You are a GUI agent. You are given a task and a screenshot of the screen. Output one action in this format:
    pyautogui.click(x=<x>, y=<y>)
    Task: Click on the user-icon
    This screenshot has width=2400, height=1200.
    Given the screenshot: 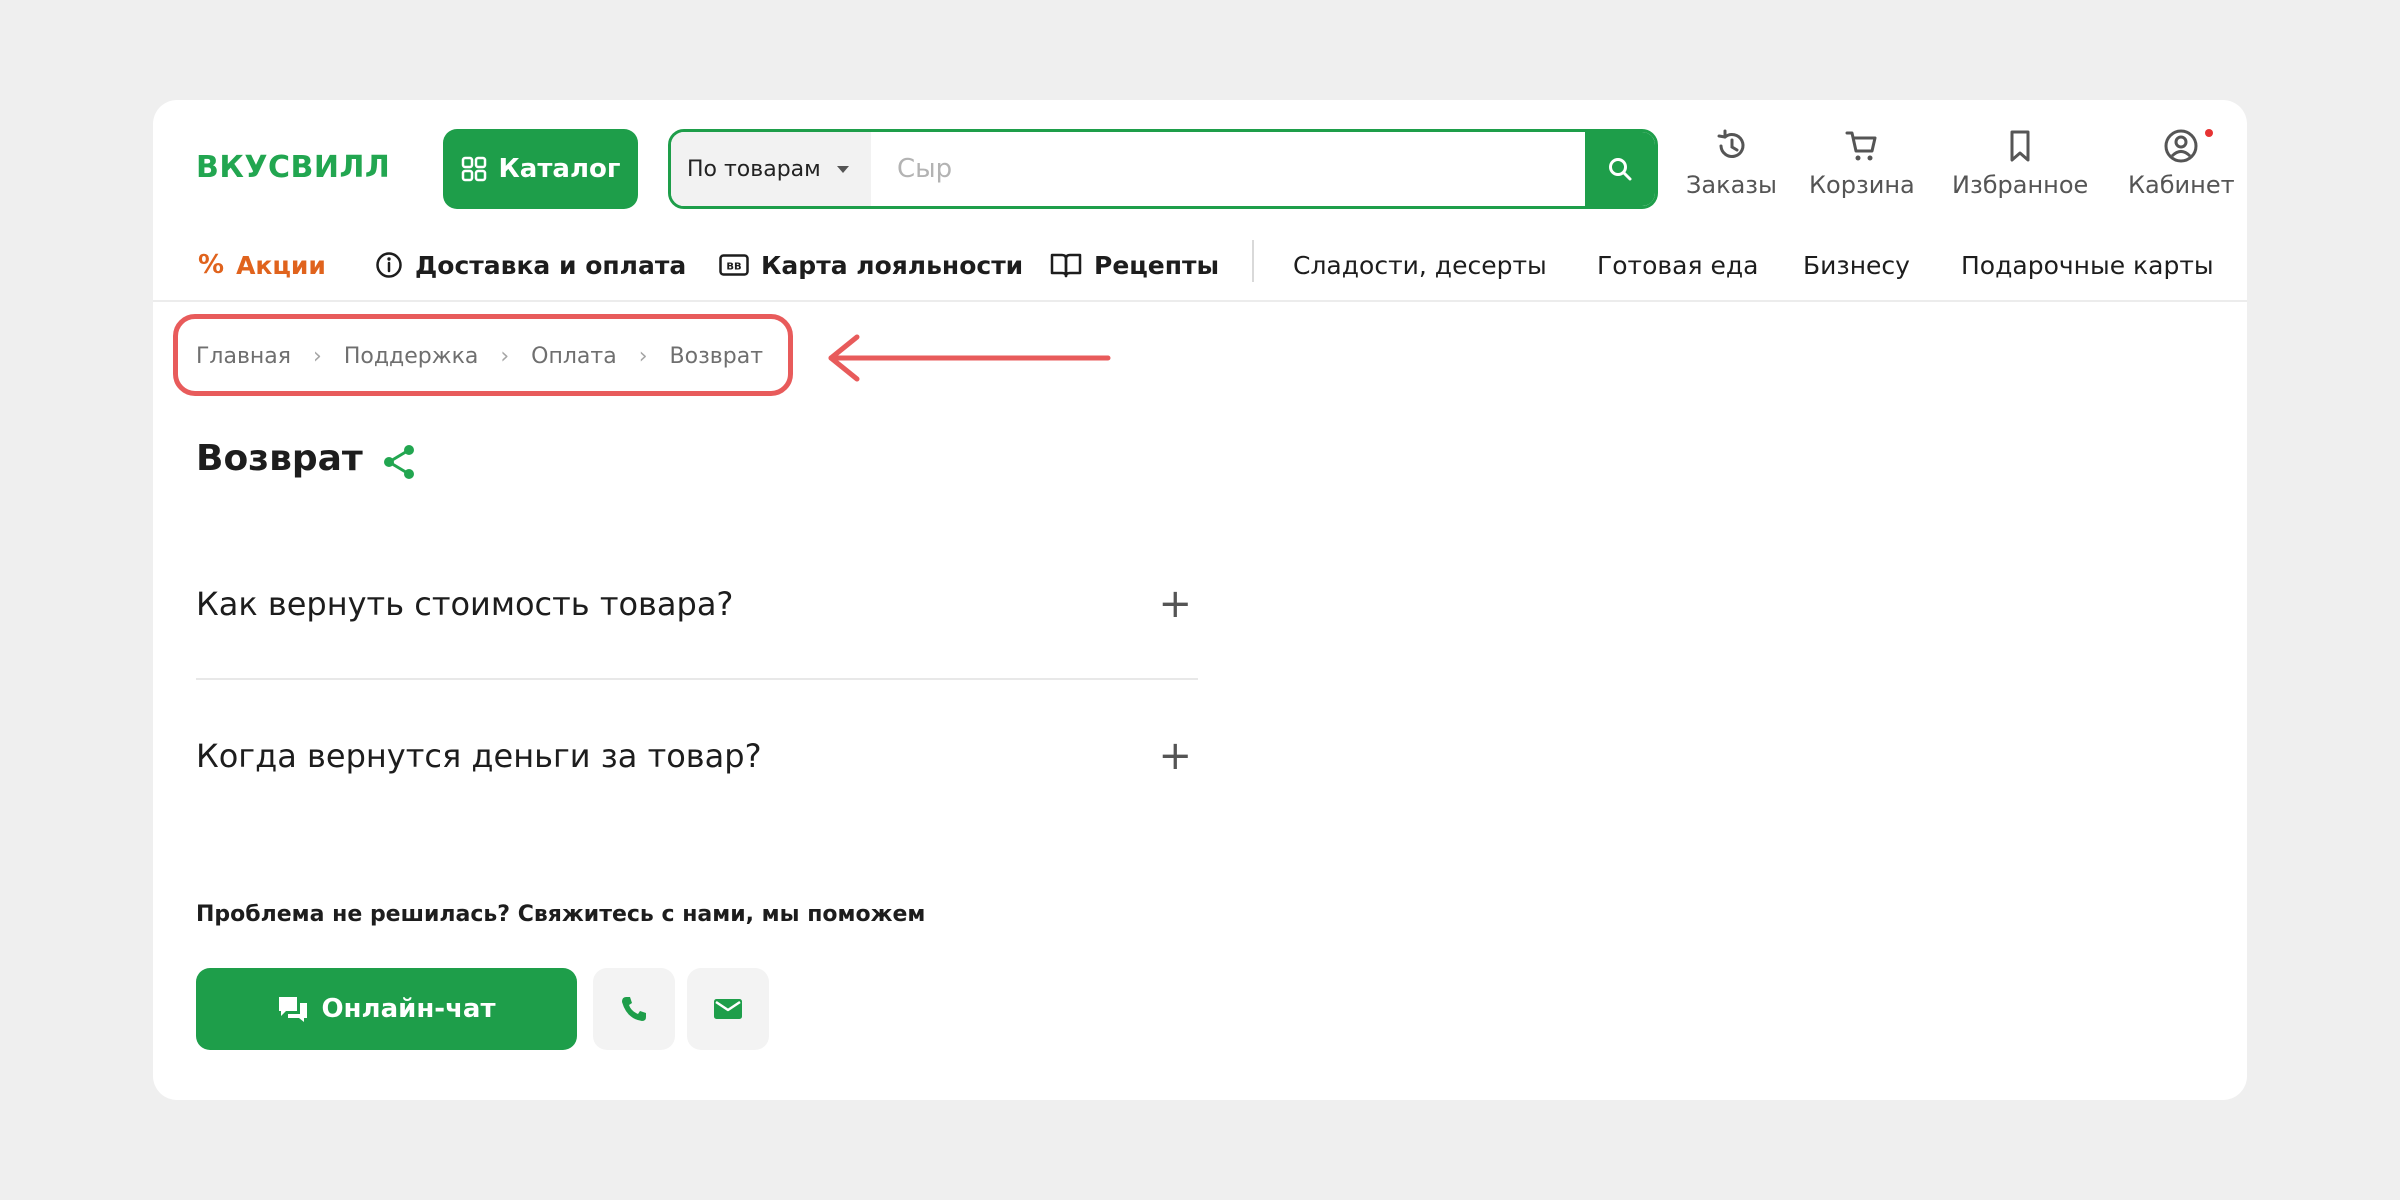 What is the action you would take?
    pyautogui.click(x=2181, y=146)
    